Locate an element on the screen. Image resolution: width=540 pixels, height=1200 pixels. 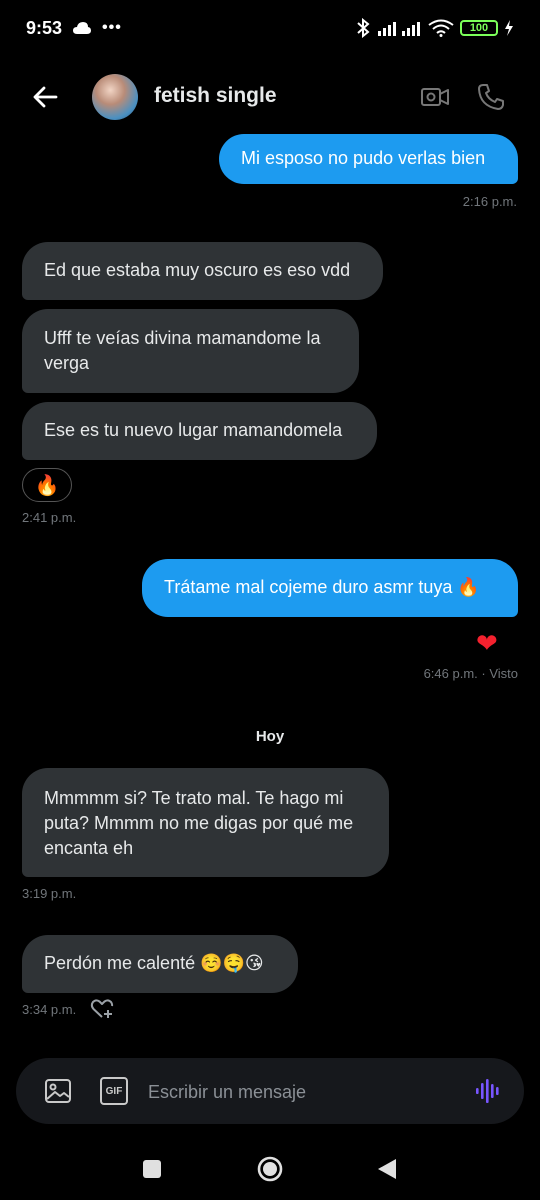
charging-icon is located at coordinates (509, 28).